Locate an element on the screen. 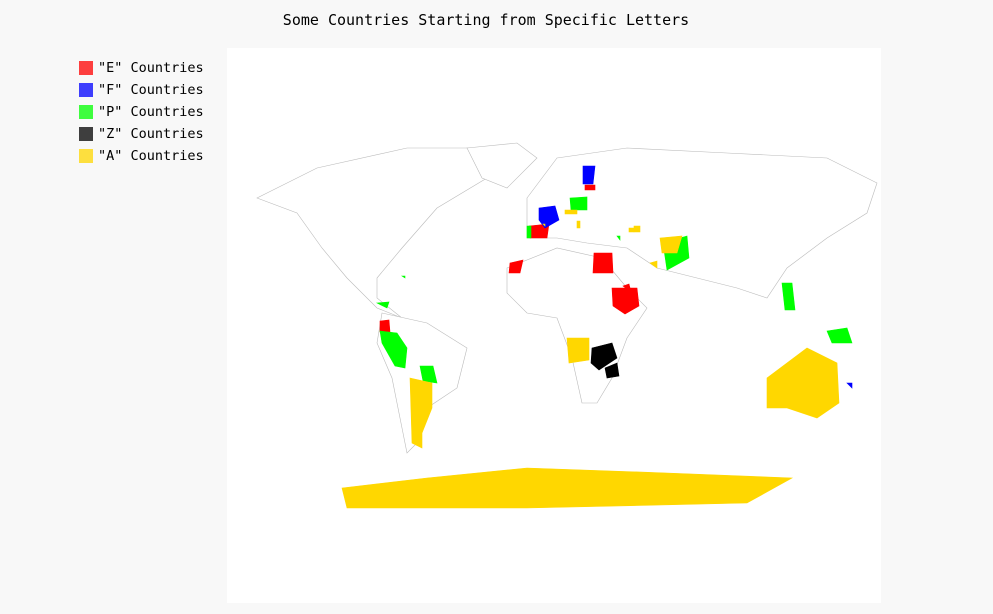 The height and width of the screenshot is (614, 993). legend-item: "Z" Countries is located at coordinates (141, 134).